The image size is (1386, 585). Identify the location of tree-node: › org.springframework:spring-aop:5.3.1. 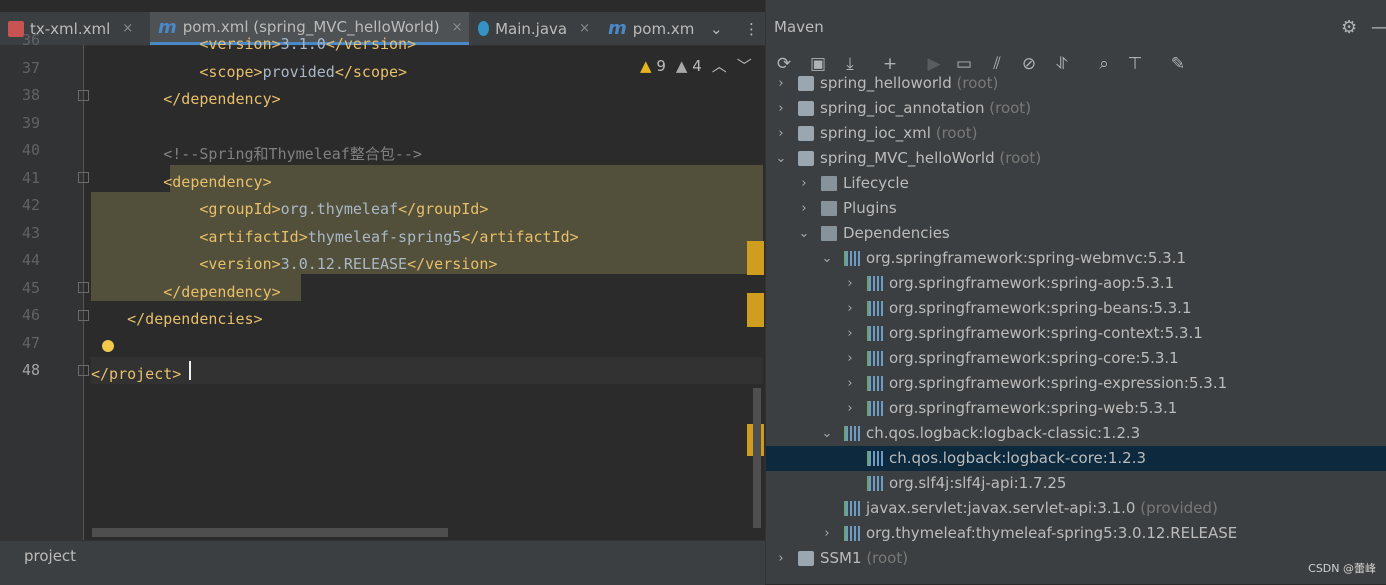
(1076, 283).